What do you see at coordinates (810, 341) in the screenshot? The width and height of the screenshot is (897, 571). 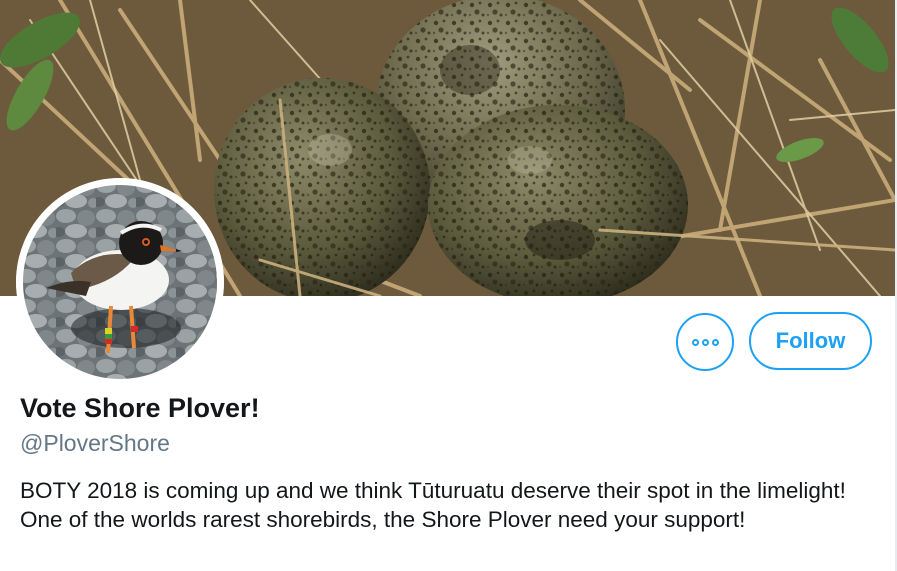 I see `follow-button: Follow` at bounding box center [810, 341].